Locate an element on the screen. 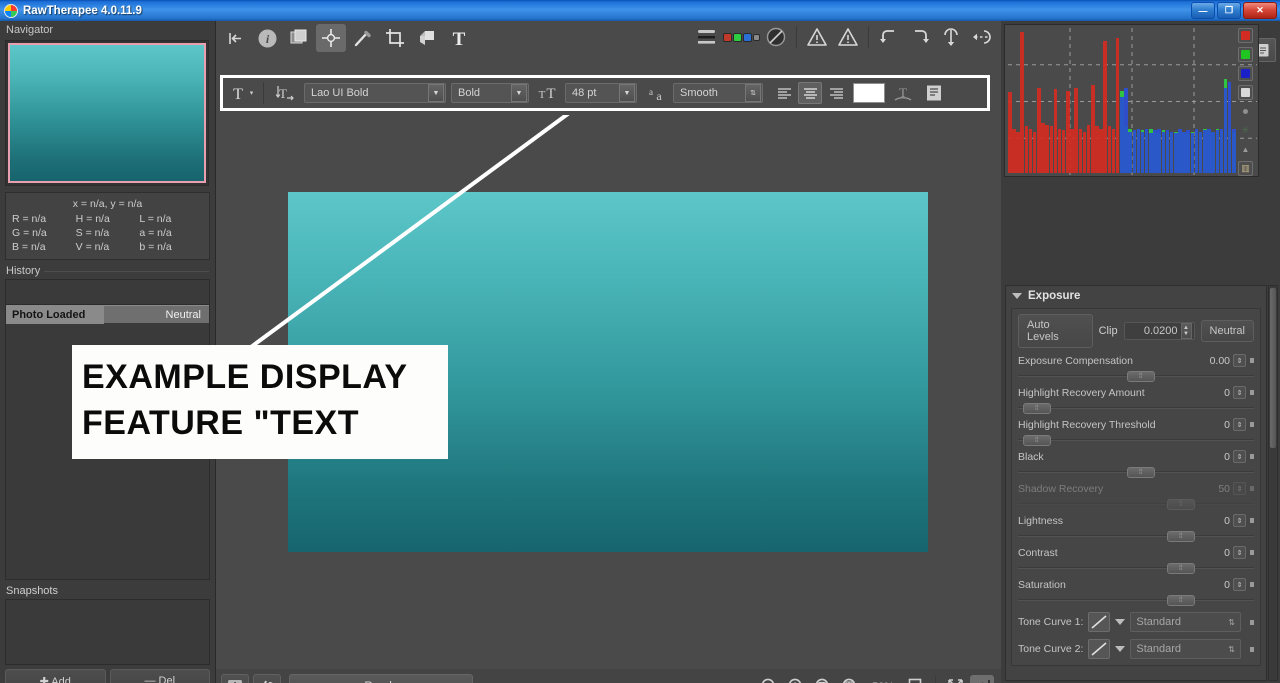 The height and width of the screenshot is (683, 1280). navigator-viewport-frame is located at coordinates (107, 113).